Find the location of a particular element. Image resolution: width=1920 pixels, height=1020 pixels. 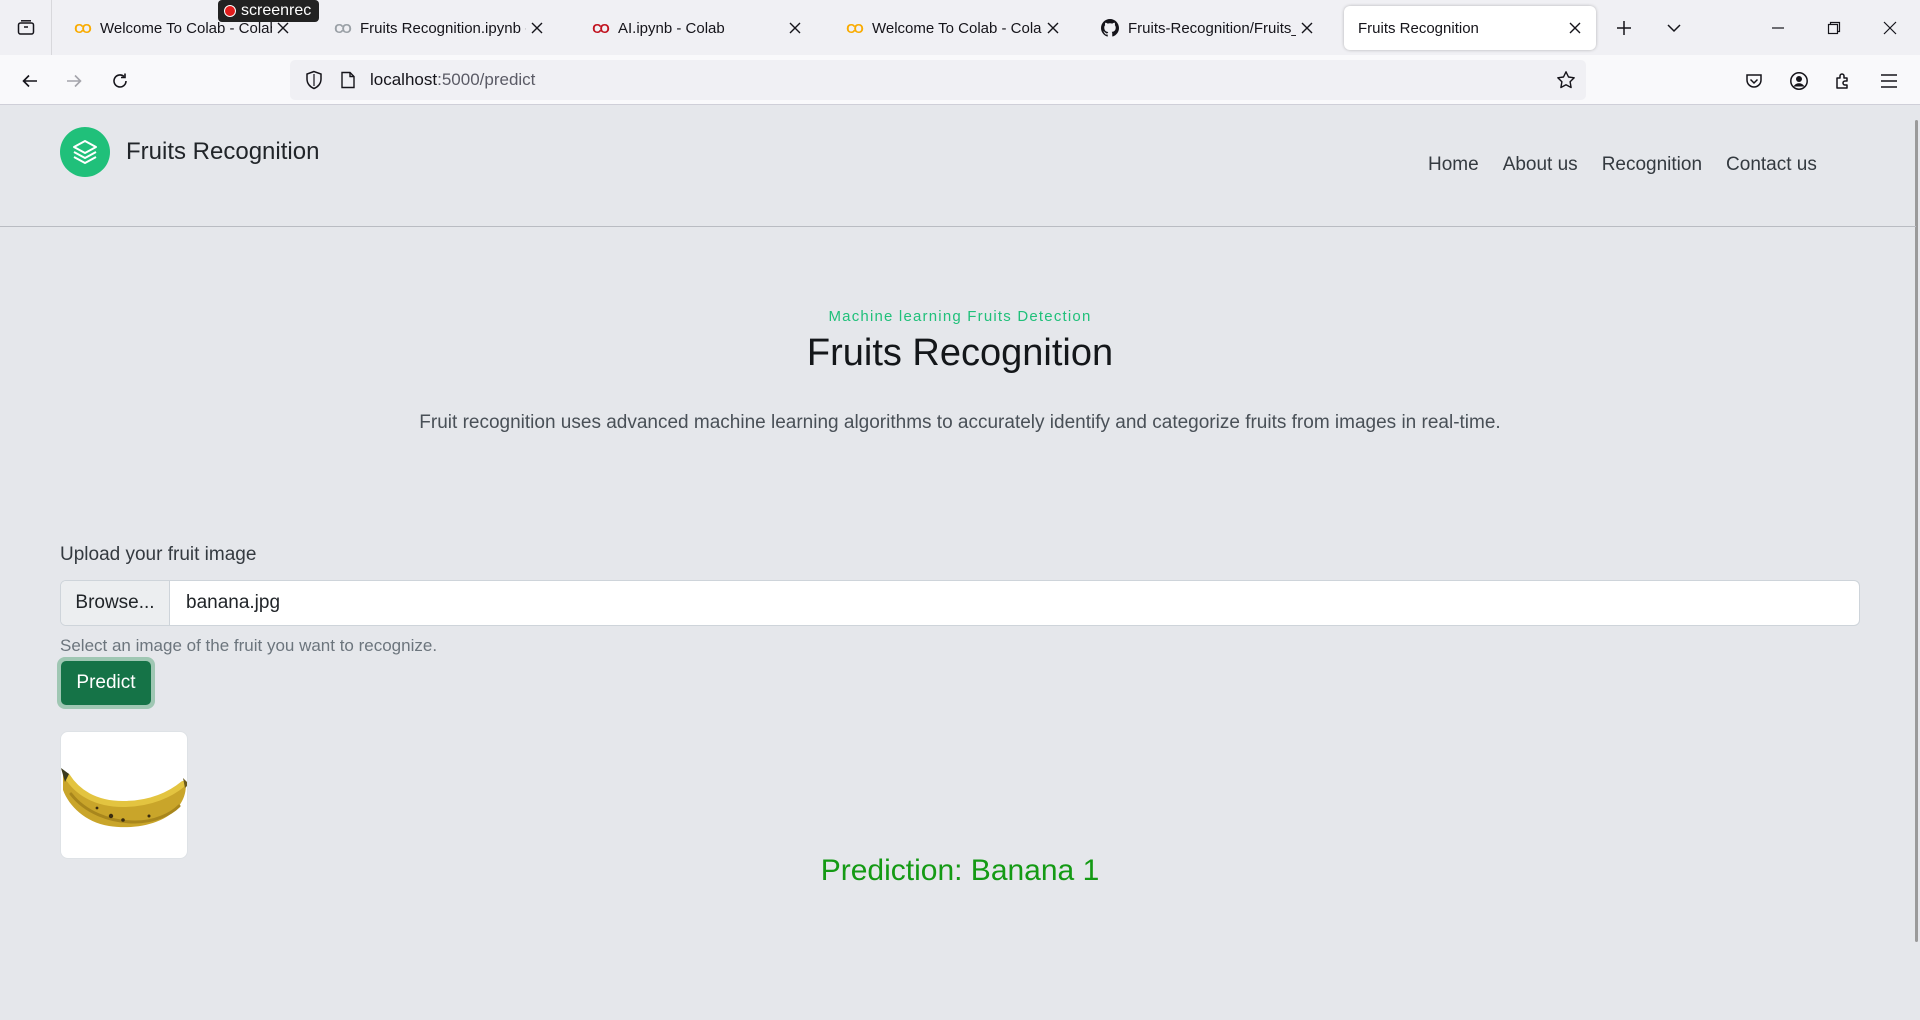

page-info-icon is located at coordinates (348, 80).